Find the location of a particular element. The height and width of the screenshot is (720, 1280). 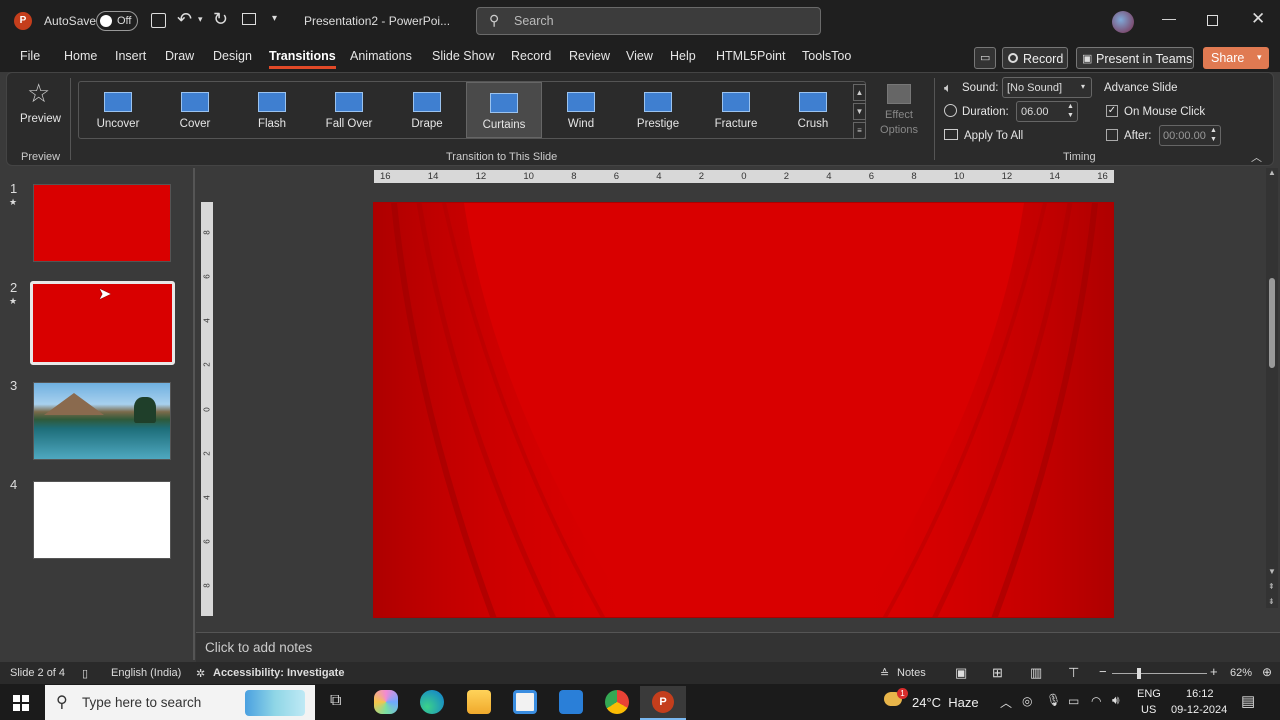

record-button: Record is located at coordinates (1035, 58).